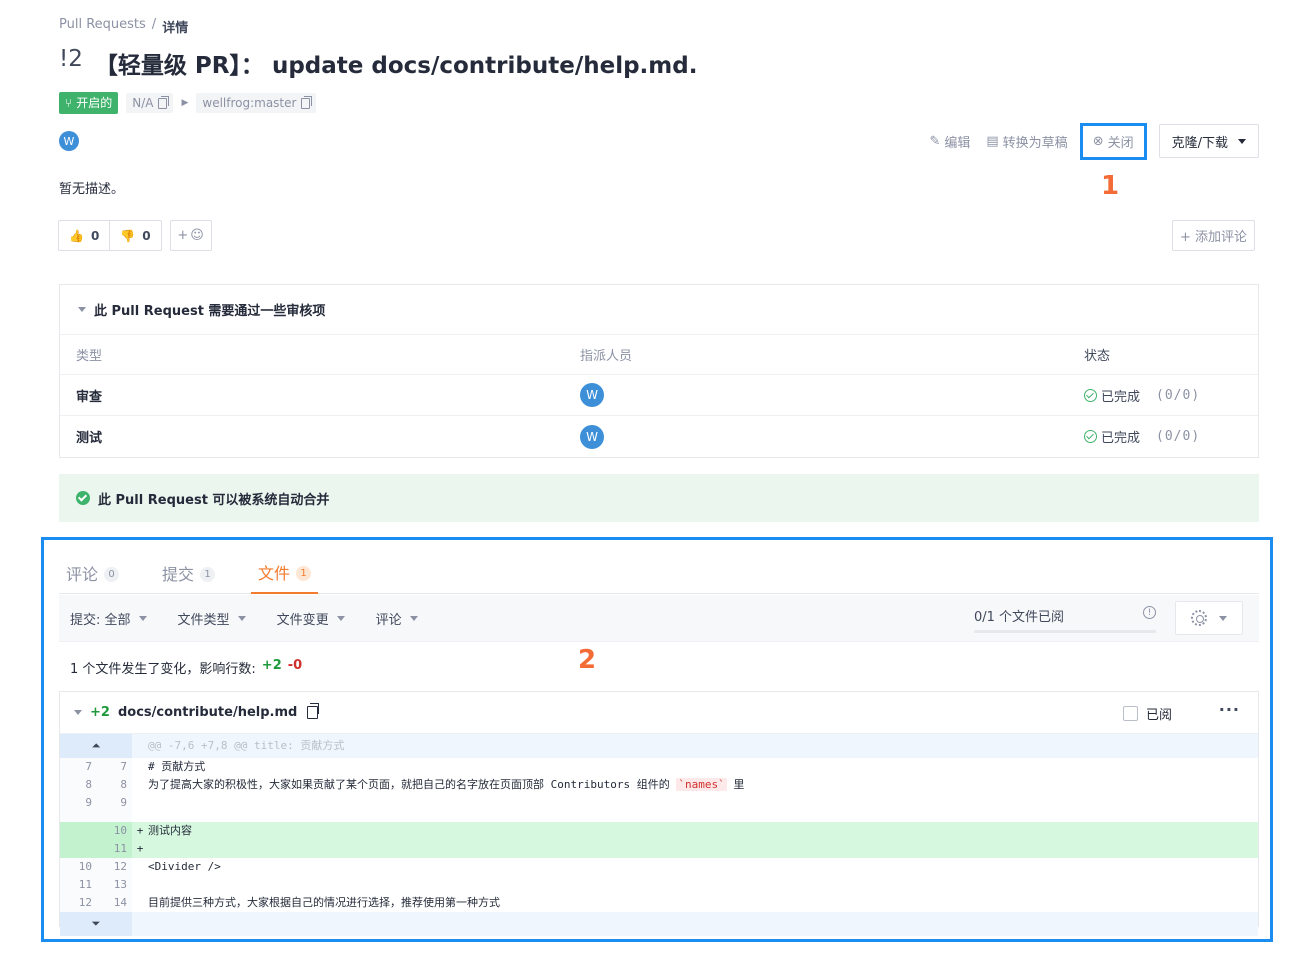  I want to click on old-line-number: 12, so click(78, 903).